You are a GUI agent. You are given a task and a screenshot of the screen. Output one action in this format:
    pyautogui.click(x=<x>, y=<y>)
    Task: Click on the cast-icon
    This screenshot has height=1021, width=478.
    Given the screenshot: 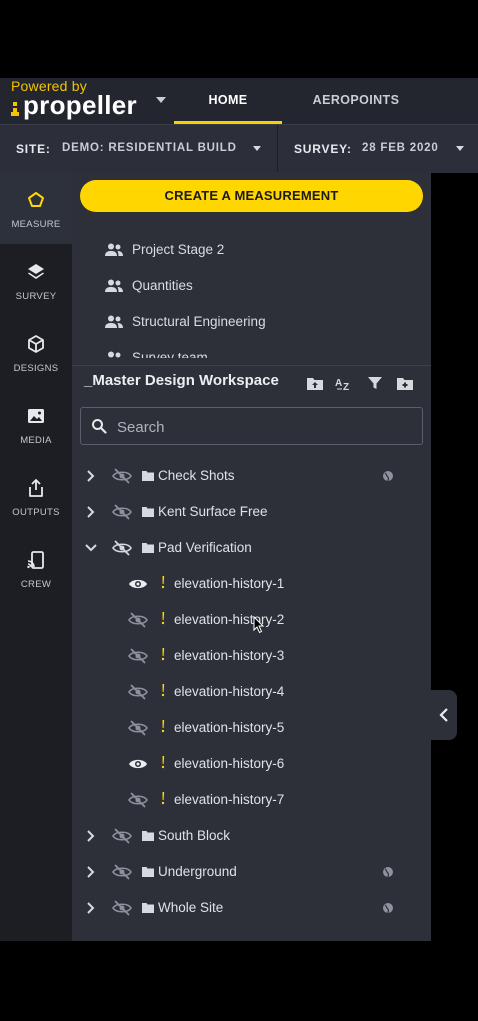 What is the action you would take?
    pyautogui.click(x=35, y=560)
    